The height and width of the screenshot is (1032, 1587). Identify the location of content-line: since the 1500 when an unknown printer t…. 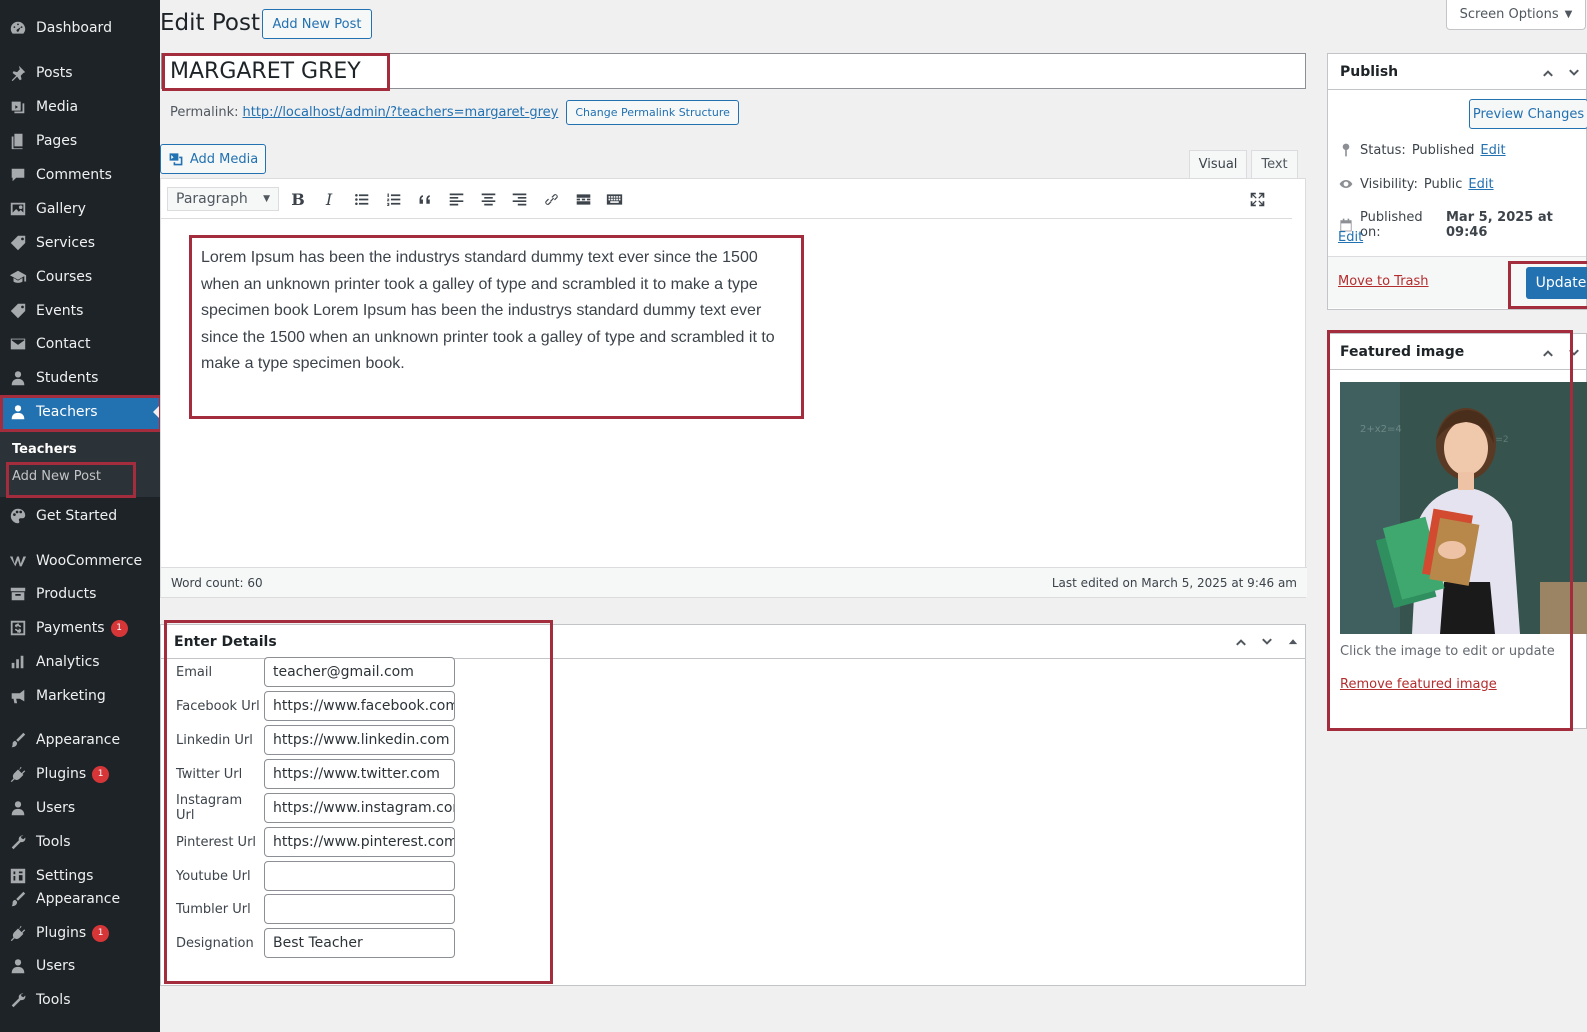
(488, 337).